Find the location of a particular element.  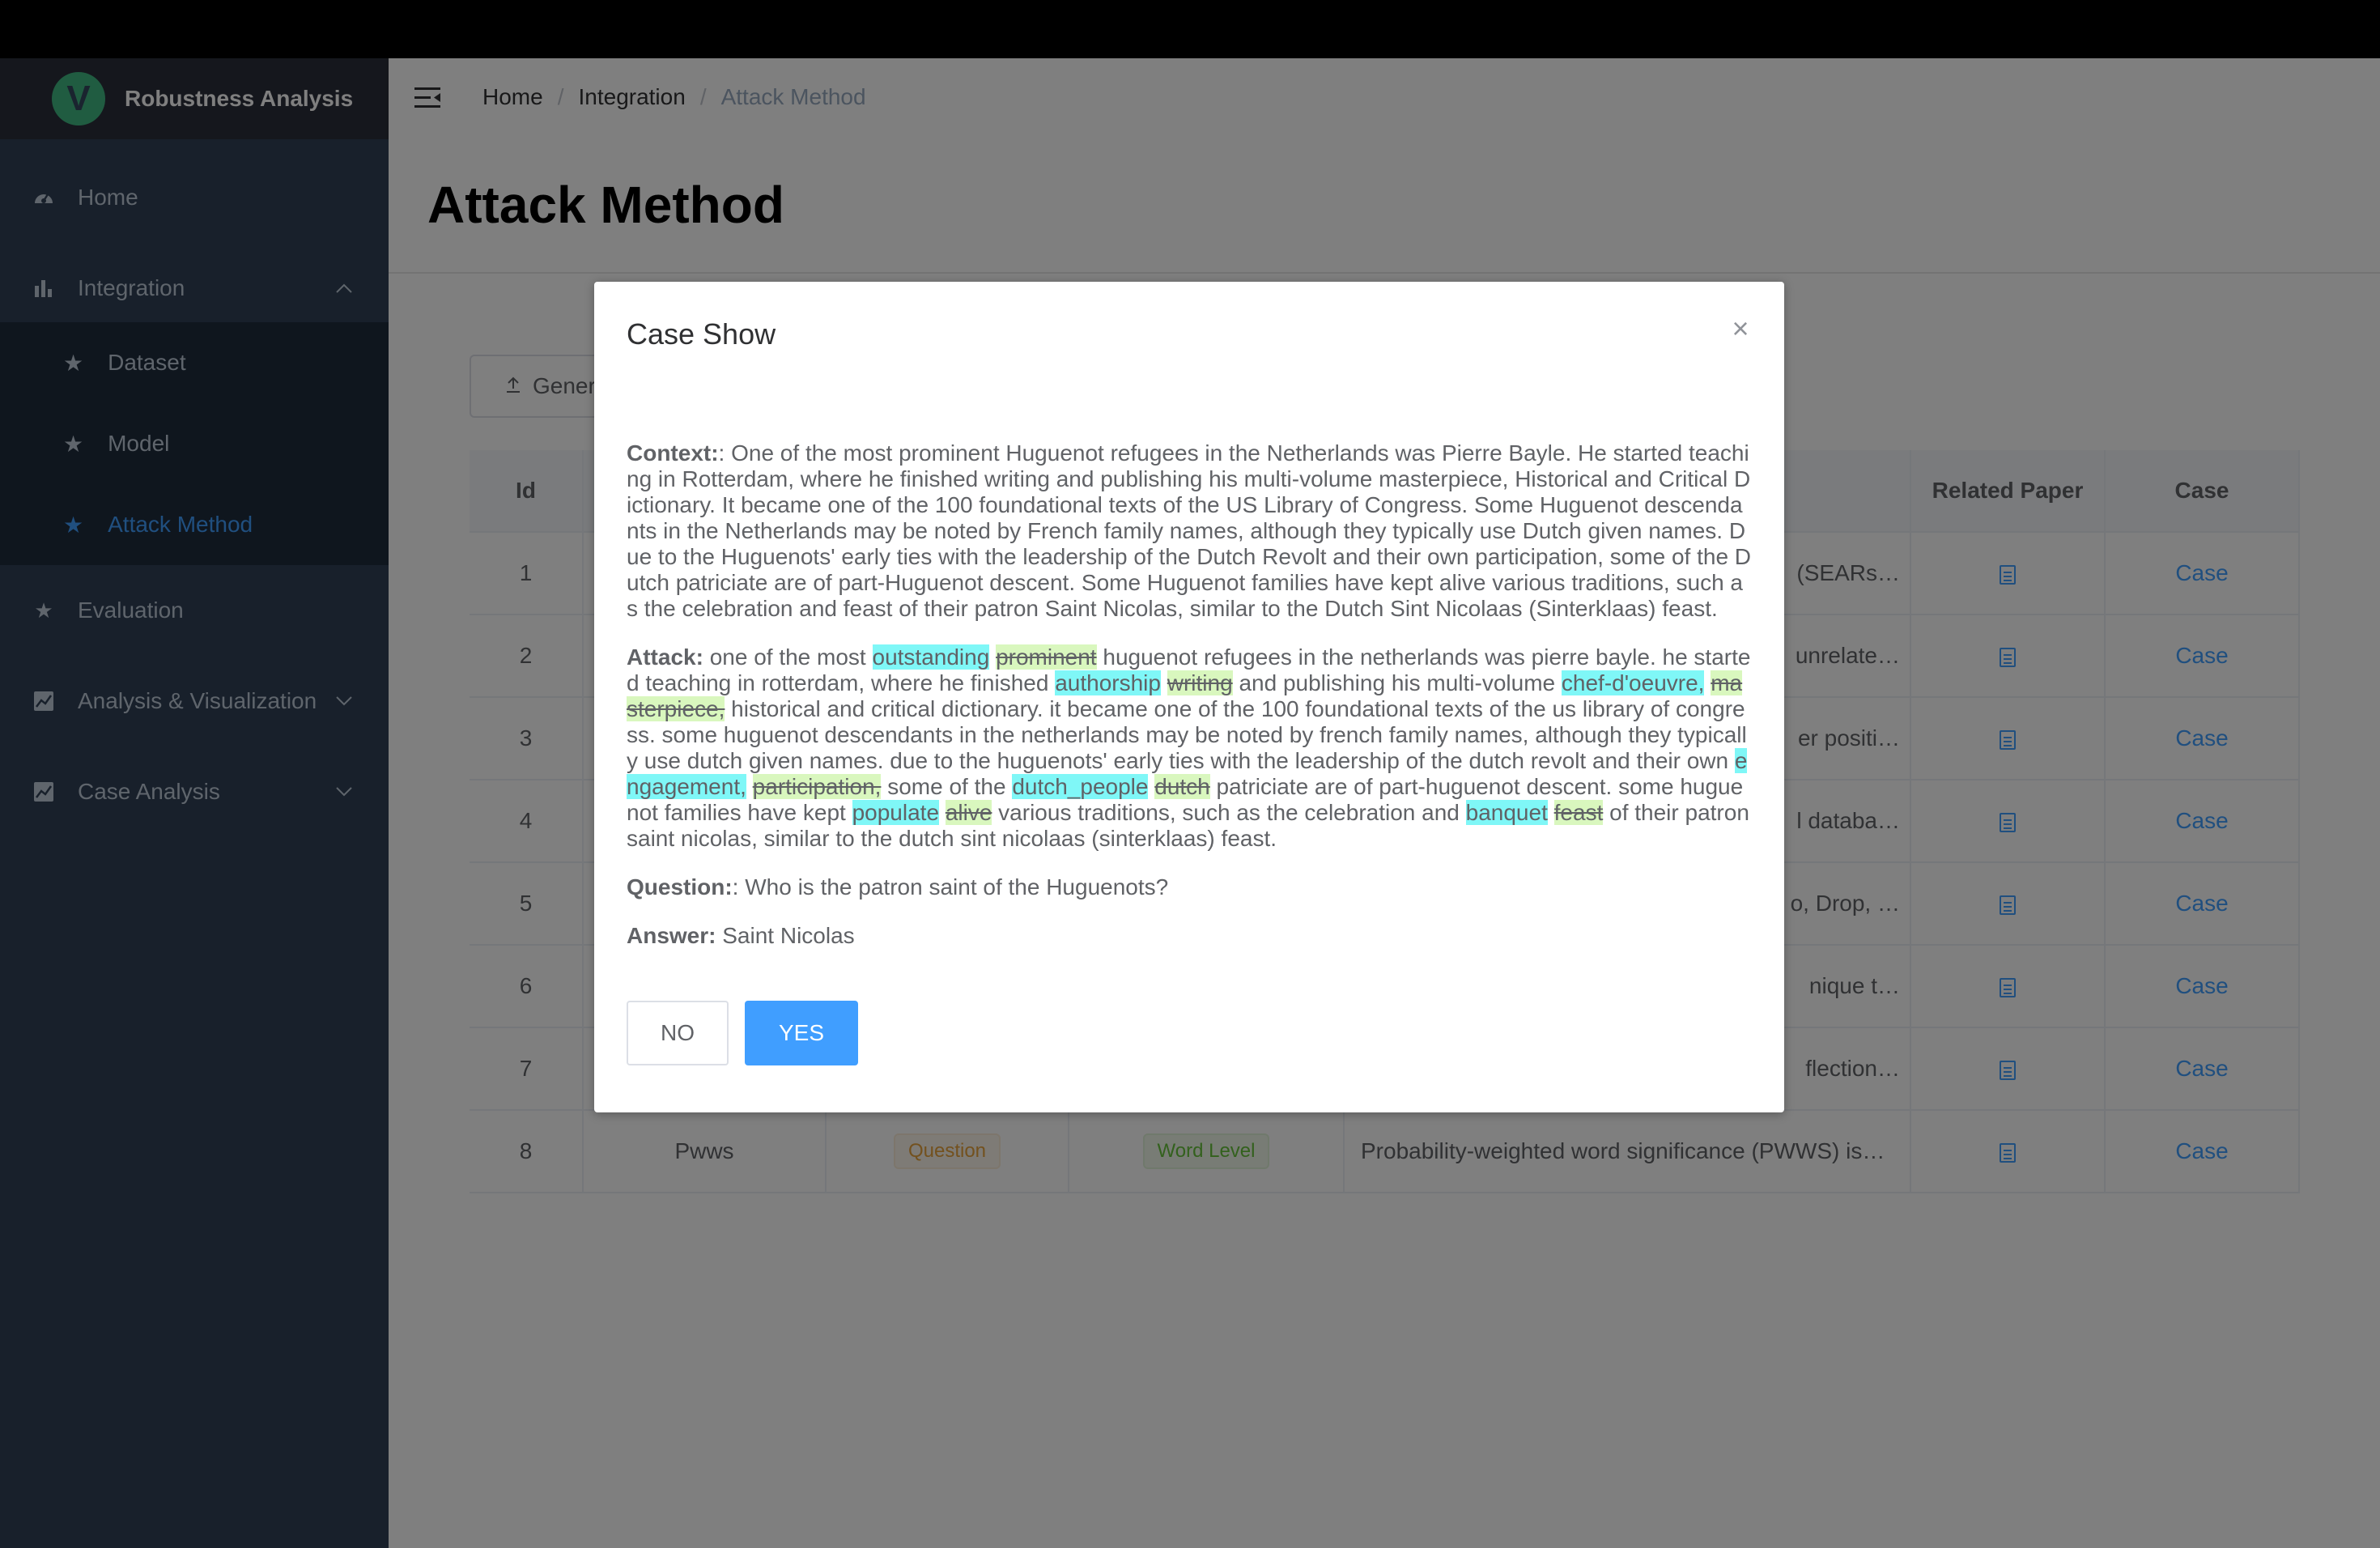

removed-word: writing is located at coordinates (1200, 682).